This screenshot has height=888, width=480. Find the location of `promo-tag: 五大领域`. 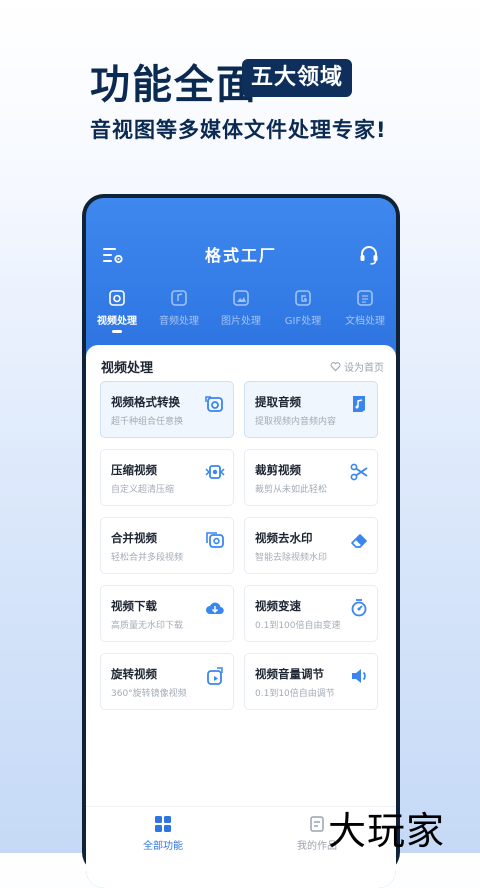

promo-tag: 五大领域 is located at coordinates (297, 78).